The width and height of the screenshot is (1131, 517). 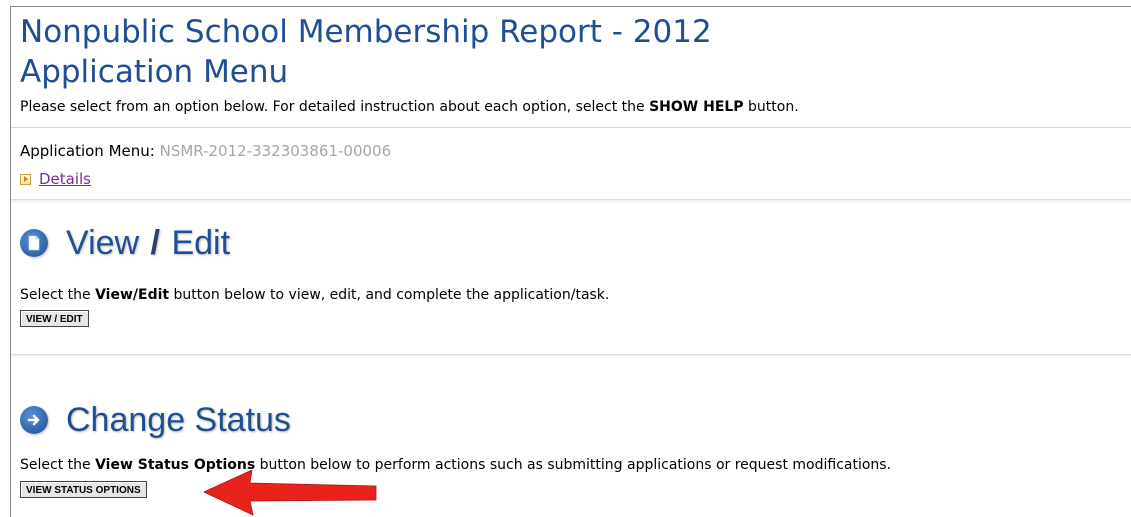 What do you see at coordinates (65, 179) in the screenshot?
I see `details-link: Details` at bounding box center [65, 179].